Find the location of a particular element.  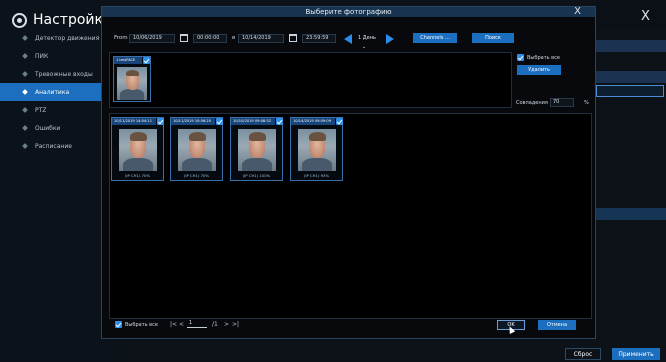

source-face-card: 1.testFACE is located at coordinates (132, 79).